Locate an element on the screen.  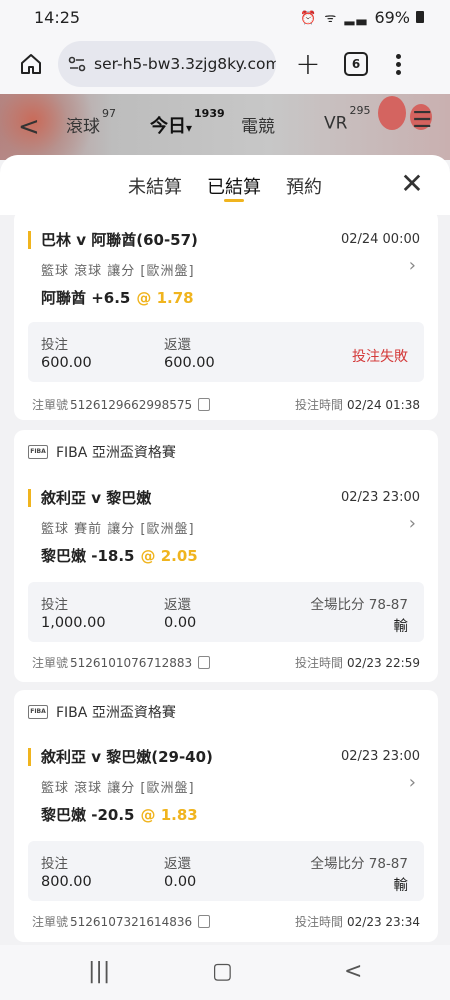
stake-value: 800.00 is located at coordinates (66, 882).